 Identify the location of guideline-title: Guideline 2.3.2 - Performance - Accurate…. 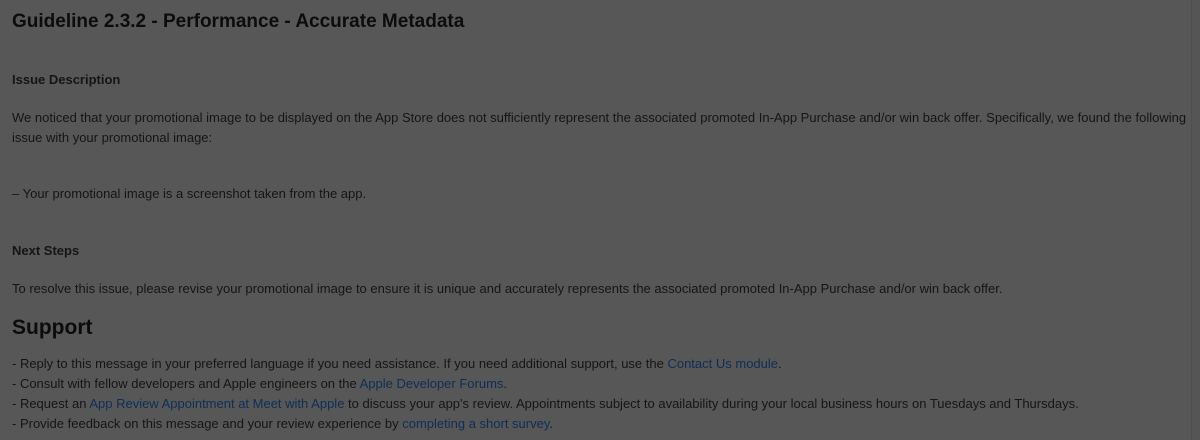
(238, 21).